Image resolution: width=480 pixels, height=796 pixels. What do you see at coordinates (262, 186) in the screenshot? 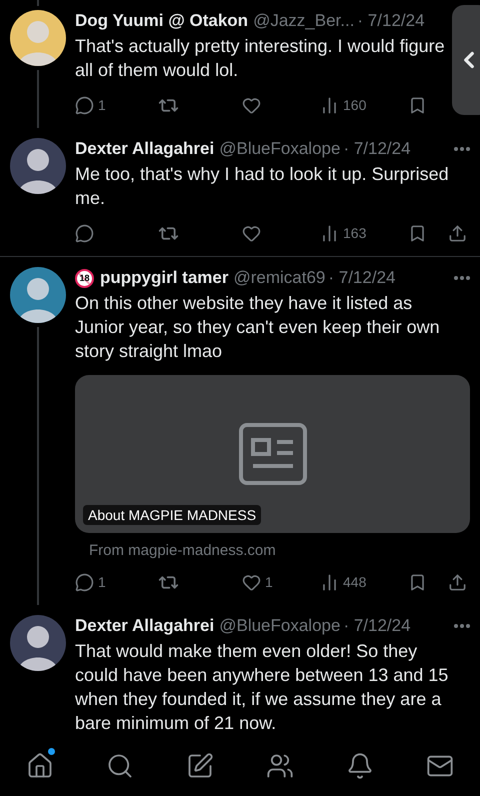
I see `post-text: Me too, that's why I had to look it up. Surprised me.` at bounding box center [262, 186].